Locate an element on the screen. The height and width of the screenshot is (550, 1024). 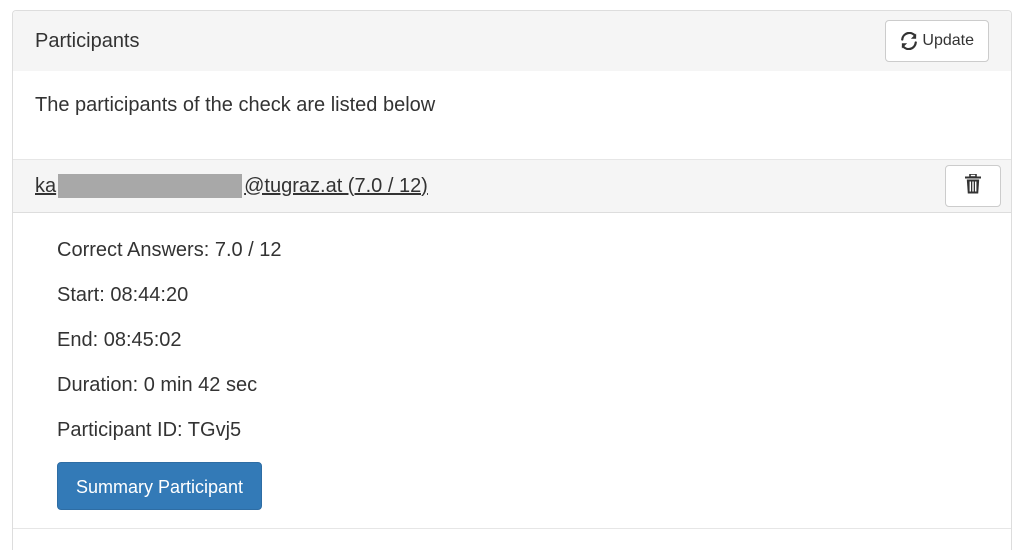
trash-icon is located at coordinates (973, 185).